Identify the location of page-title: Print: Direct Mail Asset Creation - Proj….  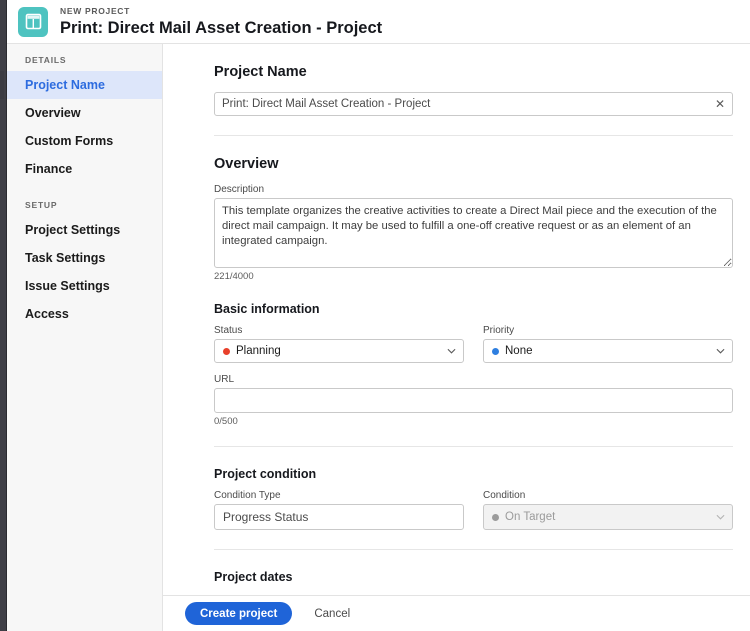
(221, 27).